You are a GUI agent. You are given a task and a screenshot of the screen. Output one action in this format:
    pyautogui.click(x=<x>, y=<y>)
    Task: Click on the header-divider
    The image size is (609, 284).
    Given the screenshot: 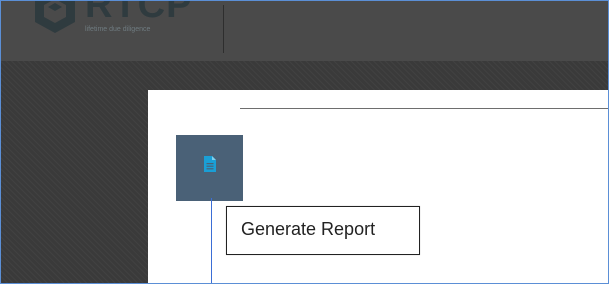 What is the action you would take?
    pyautogui.click(x=223, y=29)
    